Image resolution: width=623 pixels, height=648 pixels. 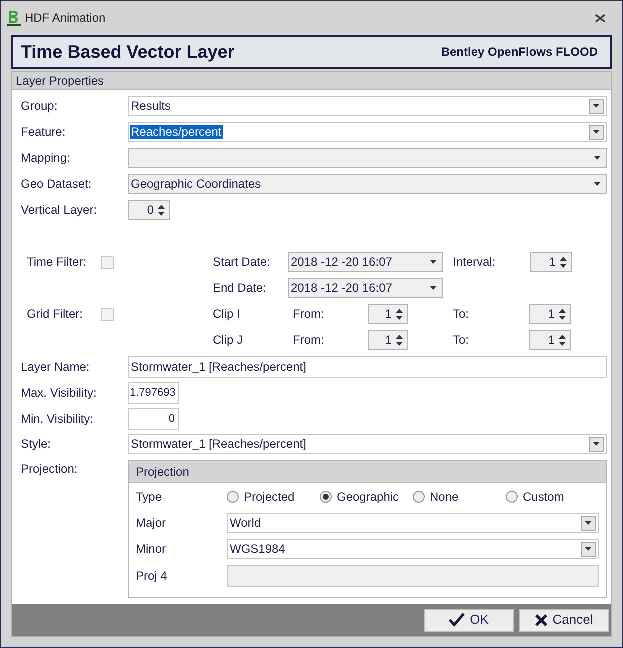 I want to click on section-title: Layer Properties, so click(x=60, y=81).